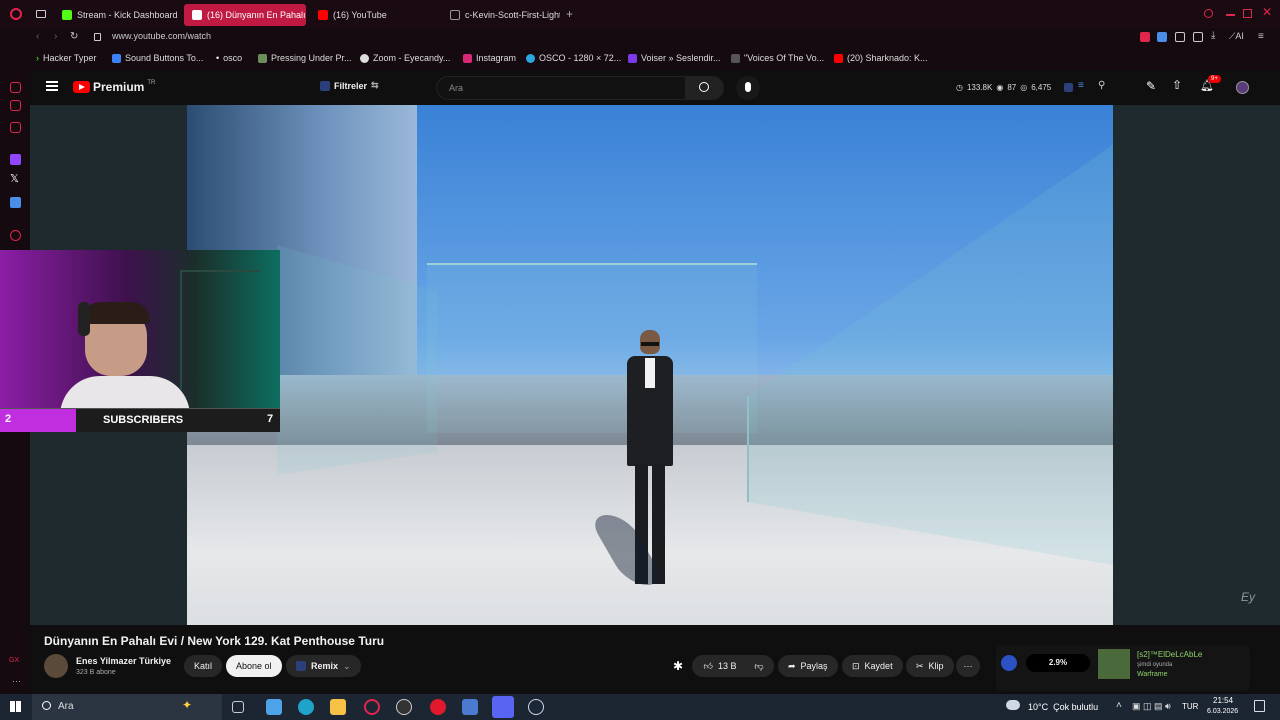 The image size is (1280, 720). Describe the element at coordinates (14, 178) in the screenshot. I see `x-twitter-icon: 𝕏` at that location.